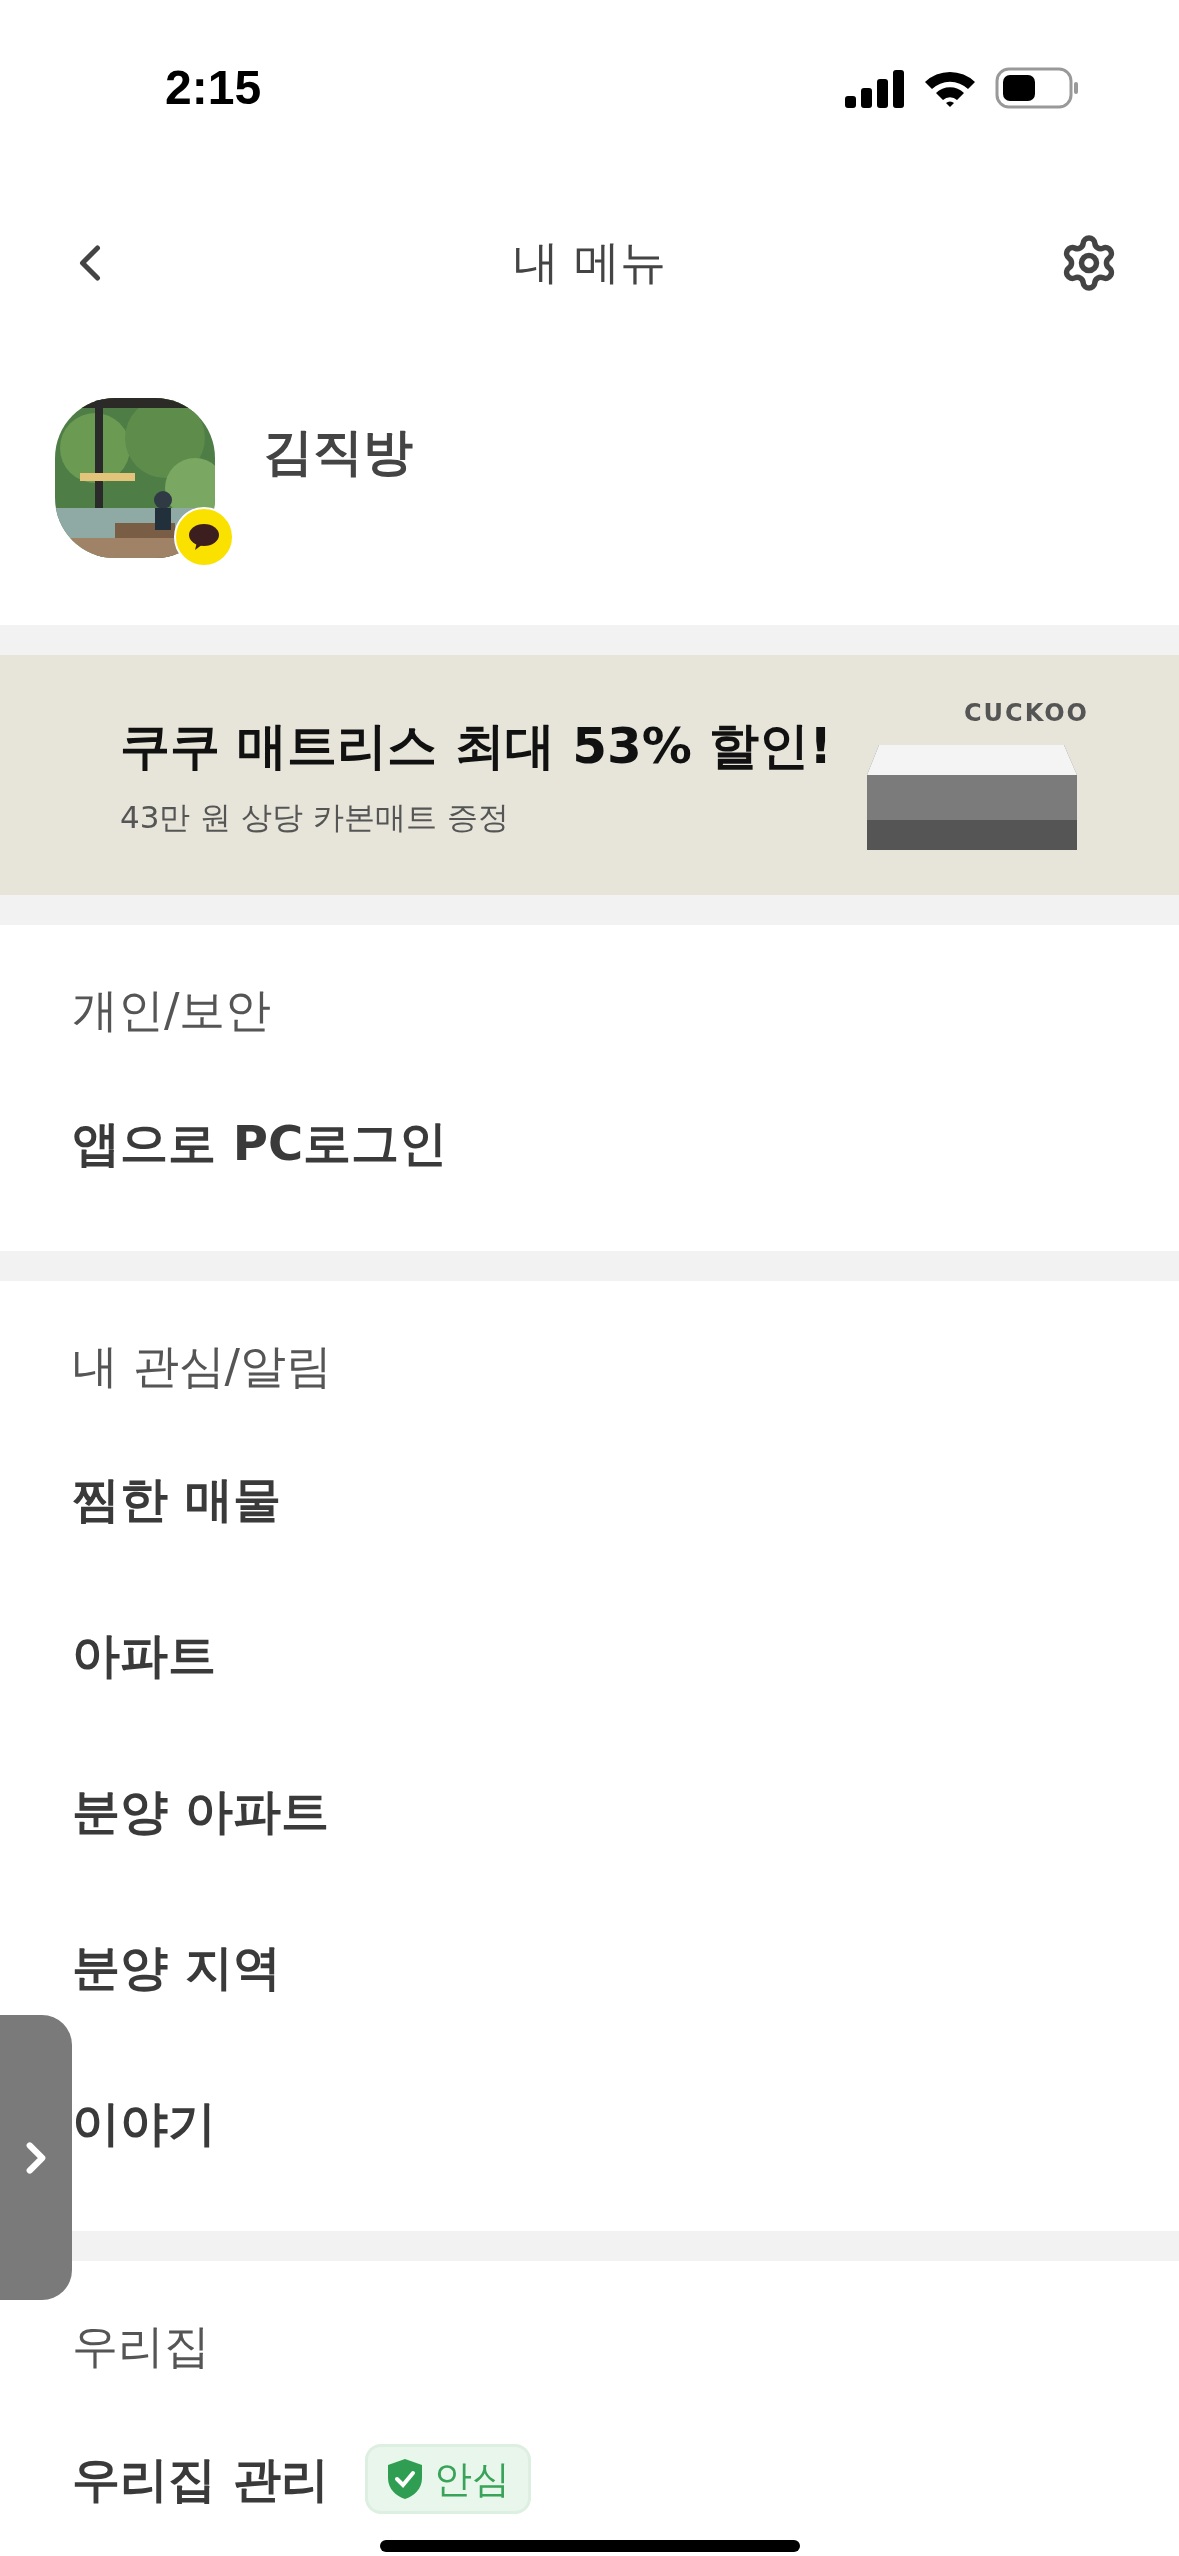 This screenshot has height=2556, width=1179. I want to click on battery-icon, so click(1037, 87).